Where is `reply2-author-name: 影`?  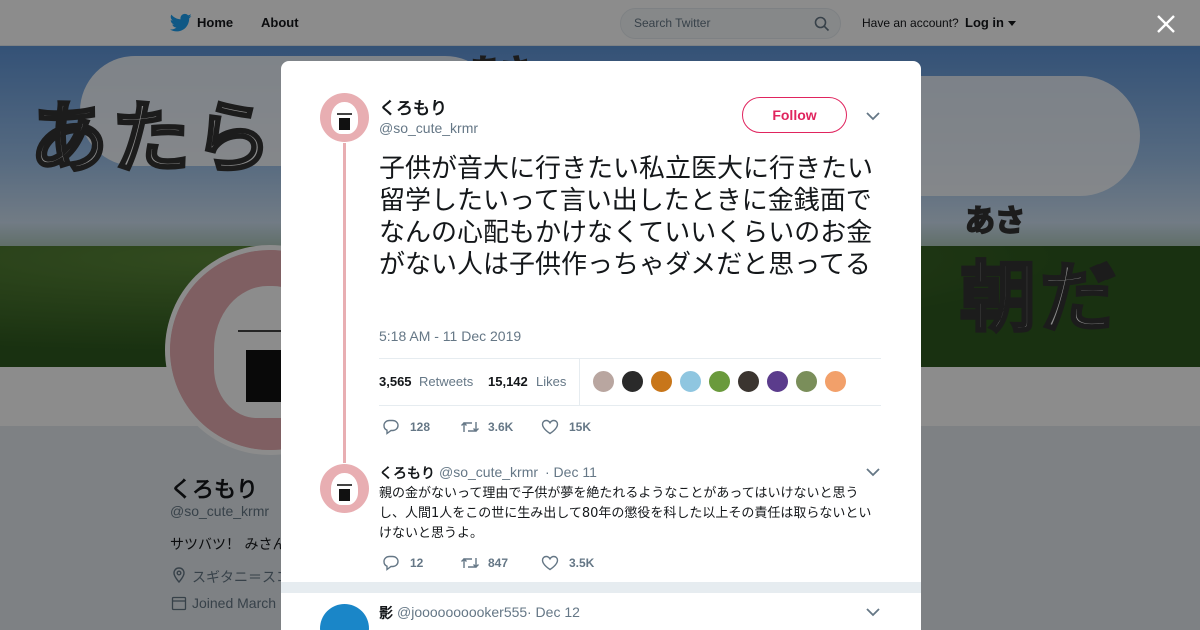 reply2-author-name: 影 is located at coordinates (386, 613).